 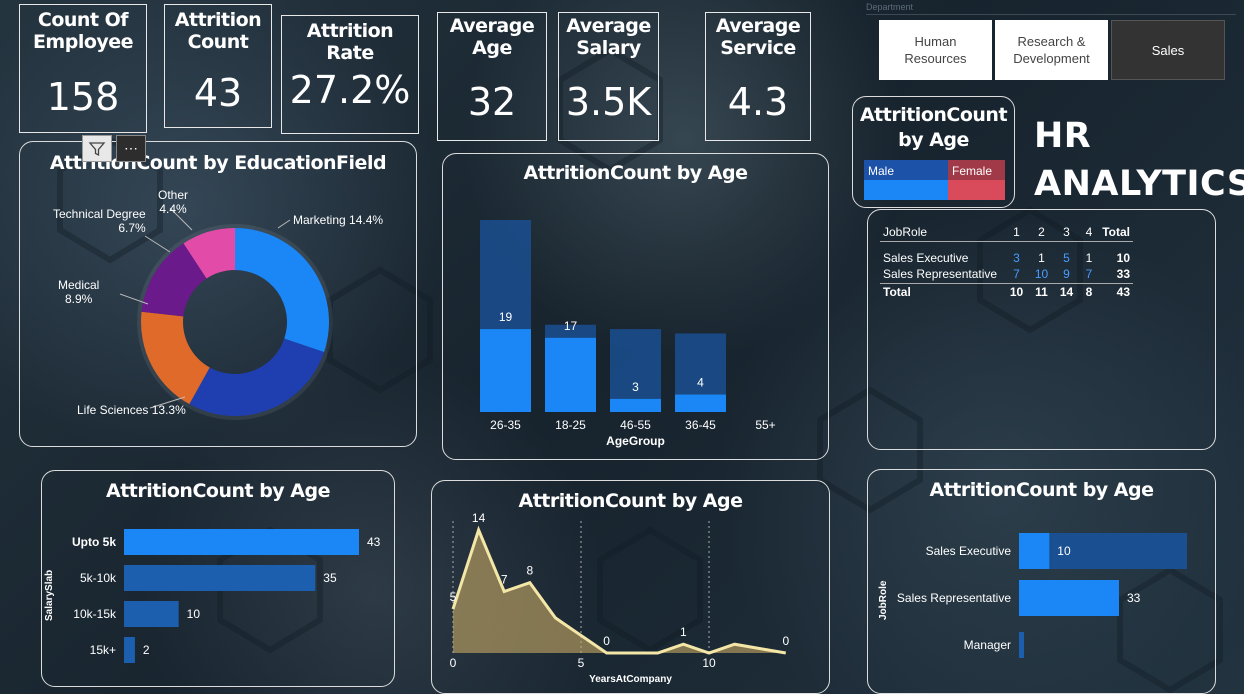 What do you see at coordinates (1116, 232) in the screenshot?
I see `matrix-header: Total` at bounding box center [1116, 232].